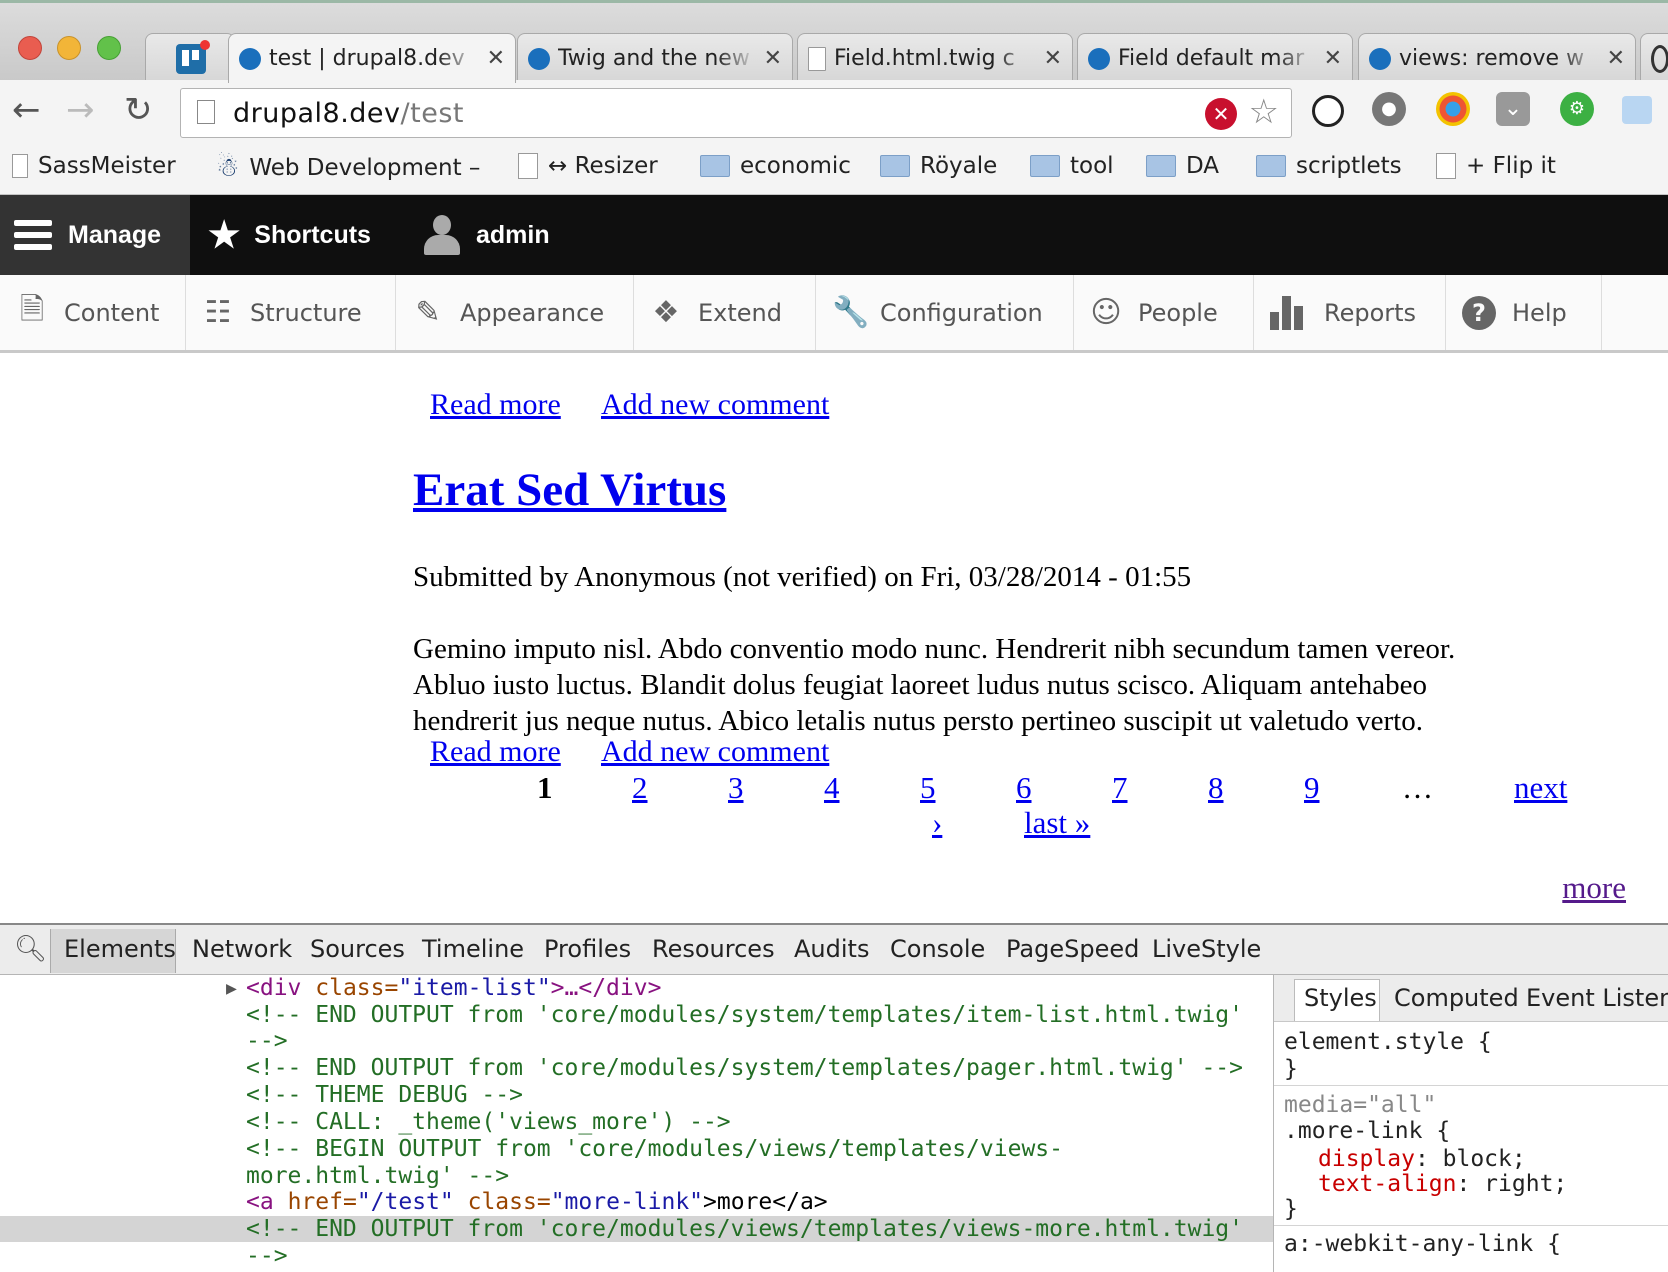  Describe the element at coordinates (30, 949) in the screenshot. I see `search-icon: 🔍︎` at that location.